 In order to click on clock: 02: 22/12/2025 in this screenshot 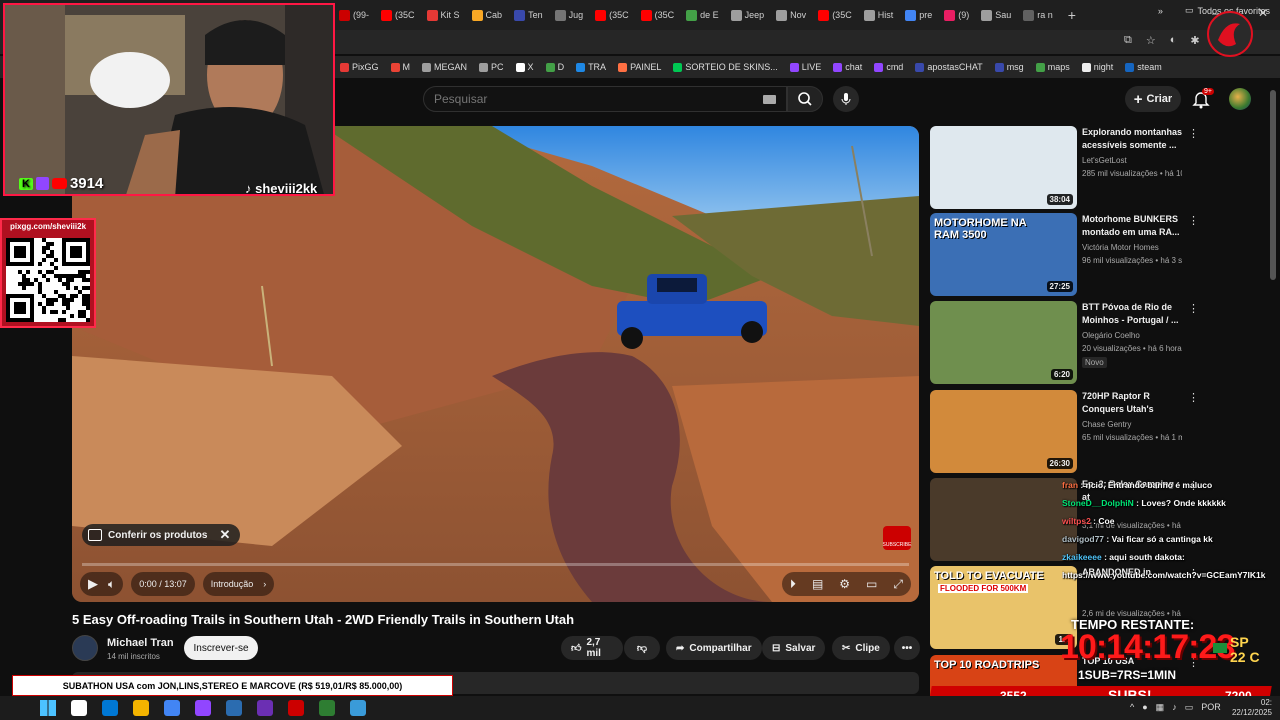, I will do `click(1252, 708)`.